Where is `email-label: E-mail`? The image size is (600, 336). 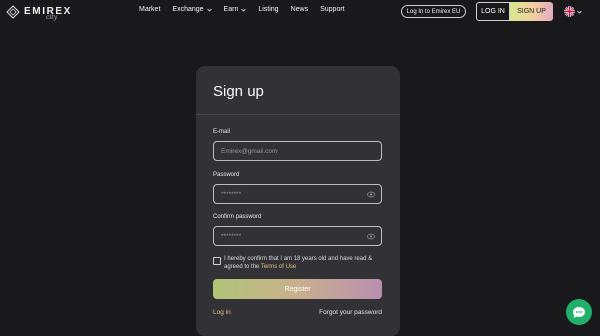
email-label: E-mail is located at coordinates (222, 132).